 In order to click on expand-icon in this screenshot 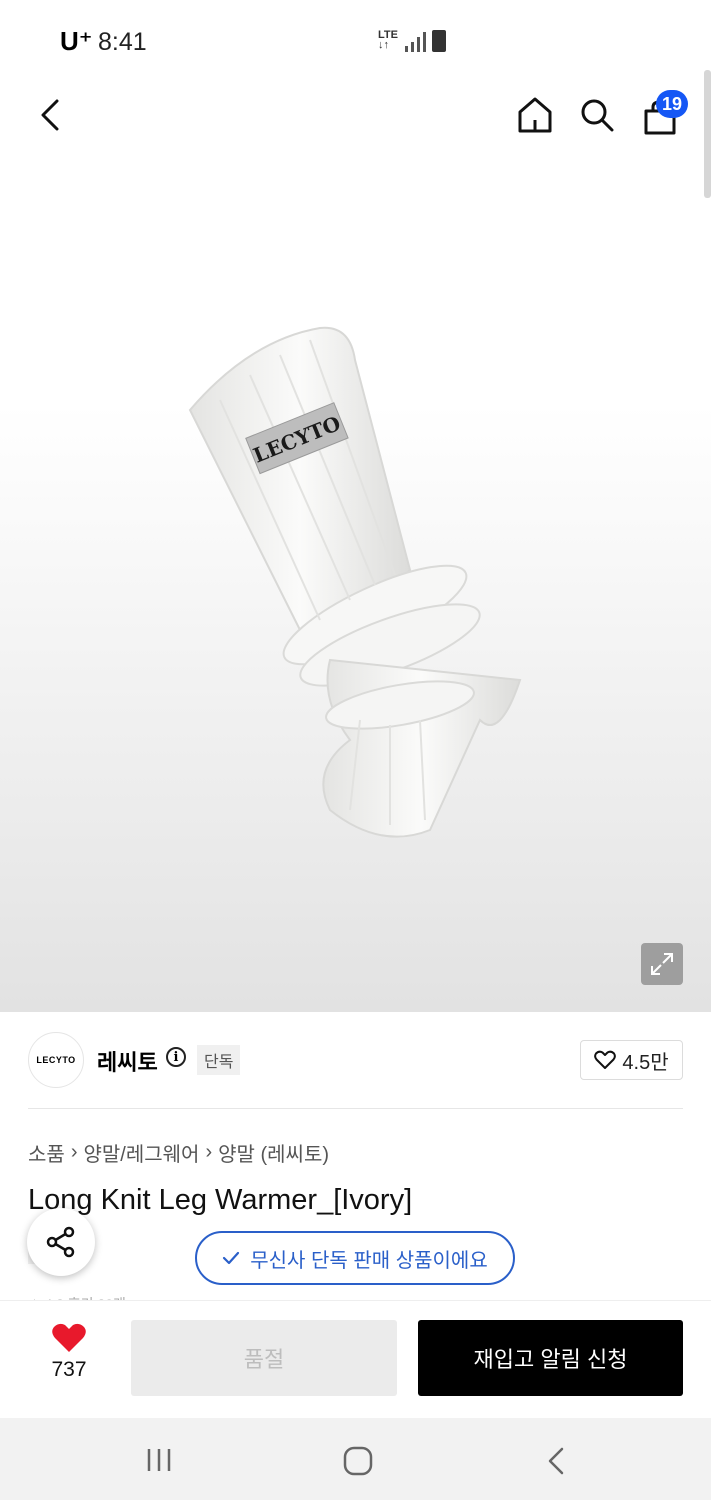, I will do `click(662, 964)`.